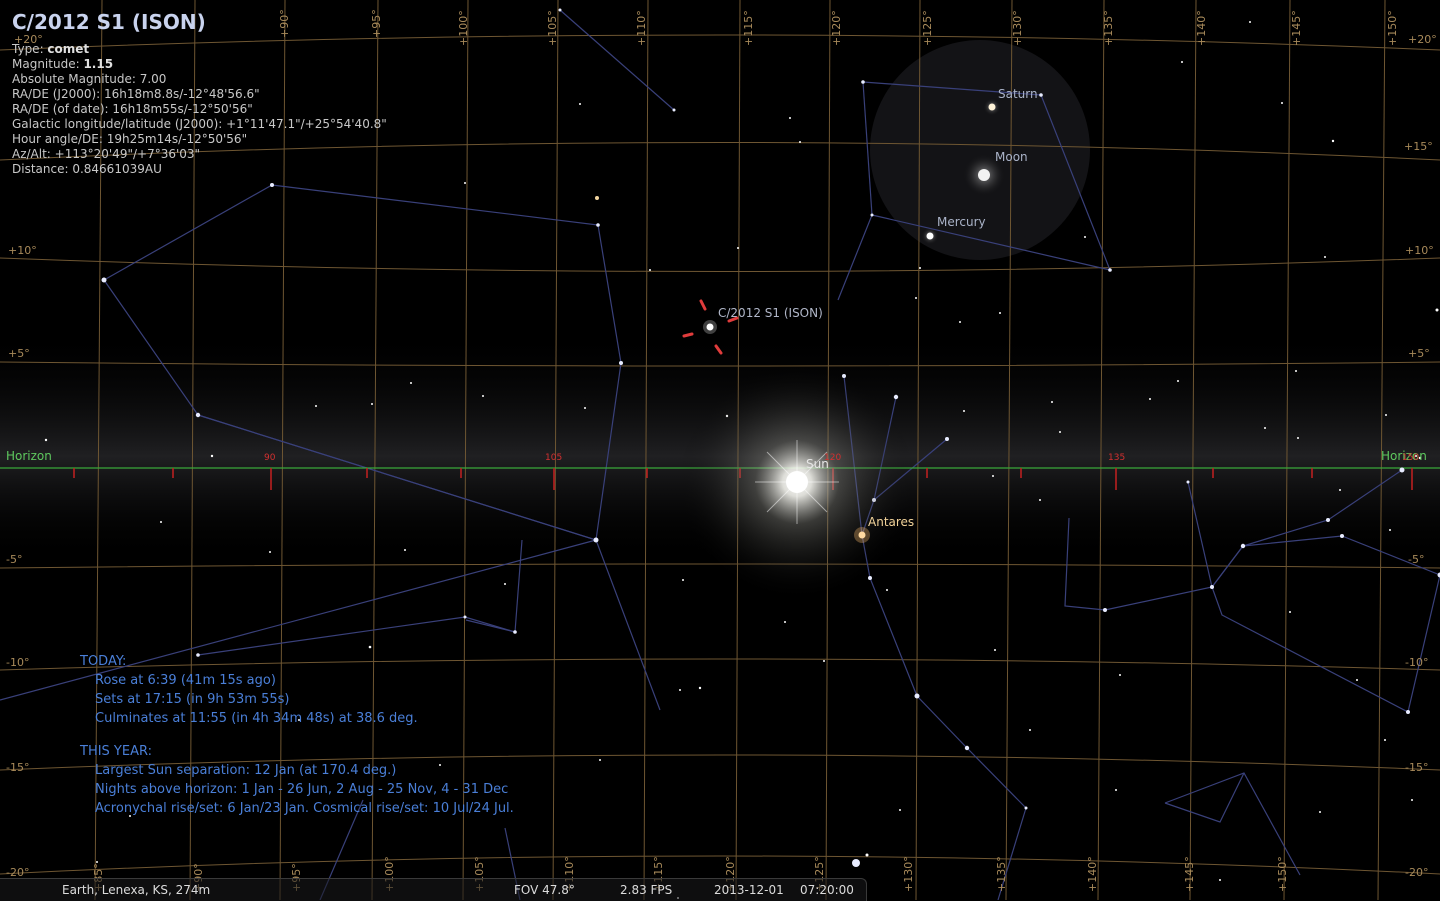 This screenshot has height=901, width=1440. What do you see at coordinates (544, 890) in the screenshot?
I see `fov-text: FOV 47.8°` at bounding box center [544, 890].